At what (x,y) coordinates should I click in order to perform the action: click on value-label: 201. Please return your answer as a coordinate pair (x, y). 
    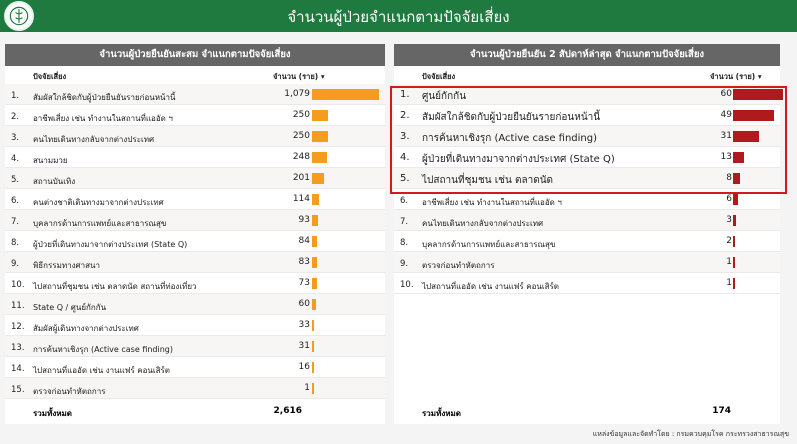
    Looking at the image, I should click on (301, 177).